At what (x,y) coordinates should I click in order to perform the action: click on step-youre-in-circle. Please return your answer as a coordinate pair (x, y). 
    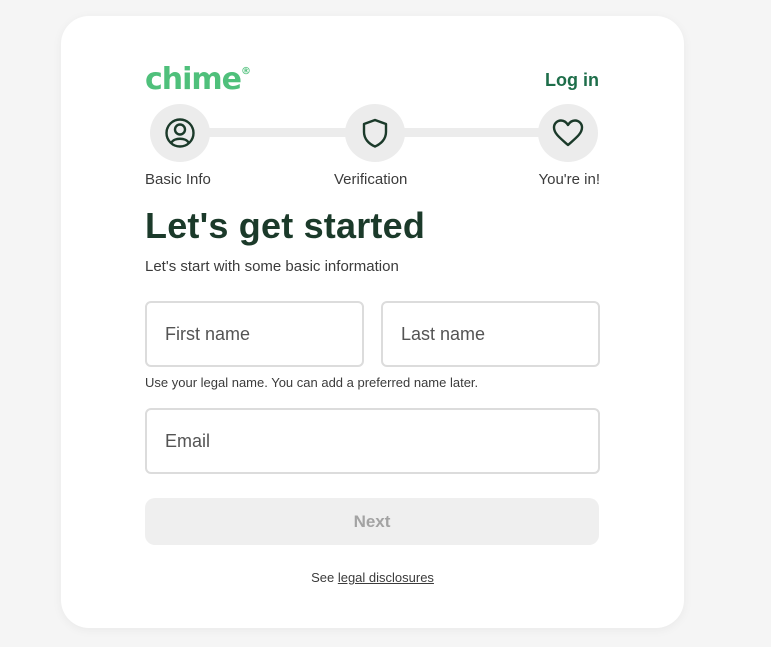
    Looking at the image, I should click on (568, 133).